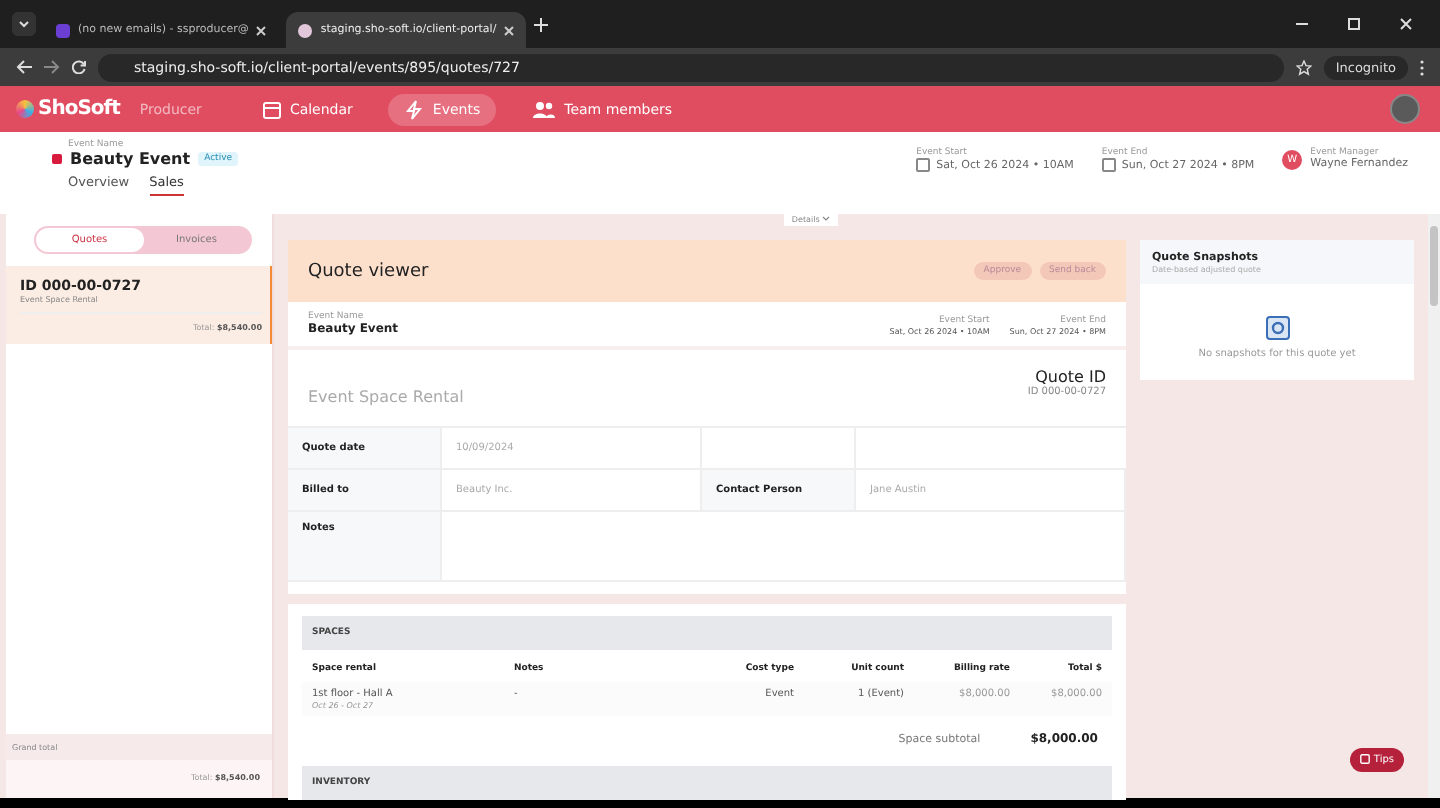  I want to click on card-title: Quote viewer, so click(368, 271).